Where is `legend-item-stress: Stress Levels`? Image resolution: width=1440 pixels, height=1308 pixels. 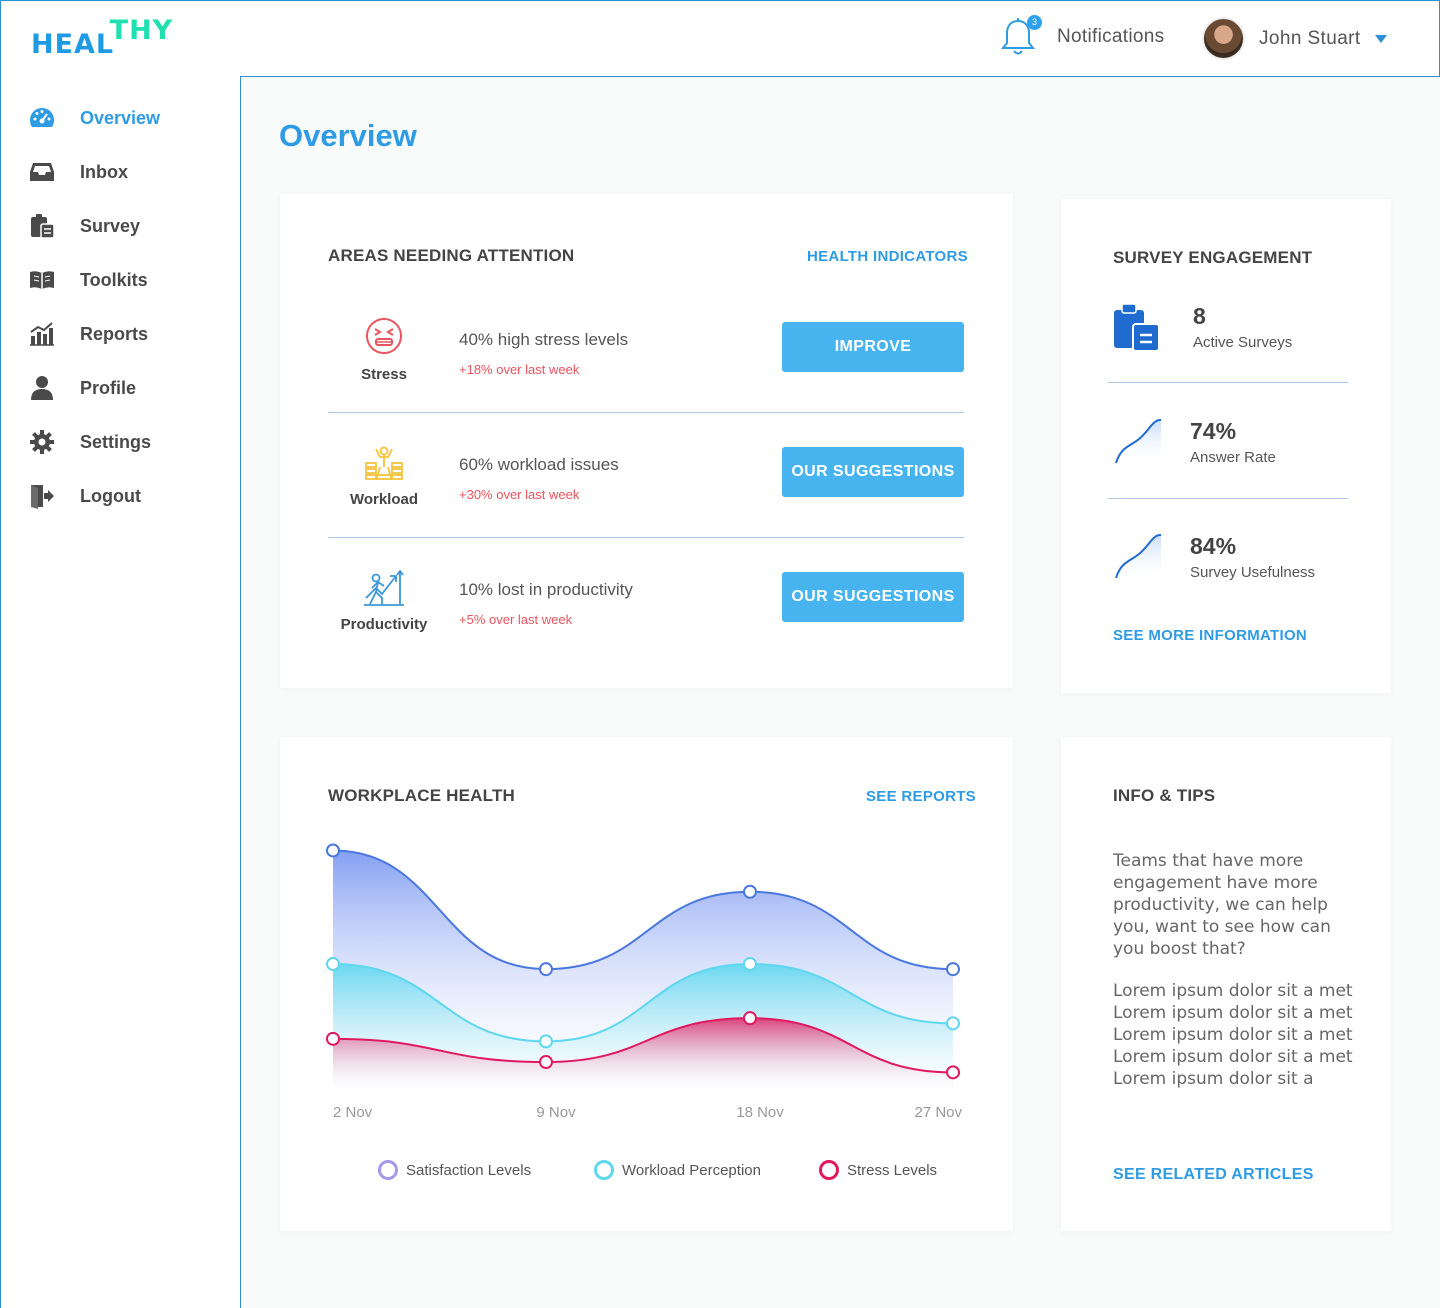
legend-item-stress: Stress Levels is located at coordinates (878, 1170).